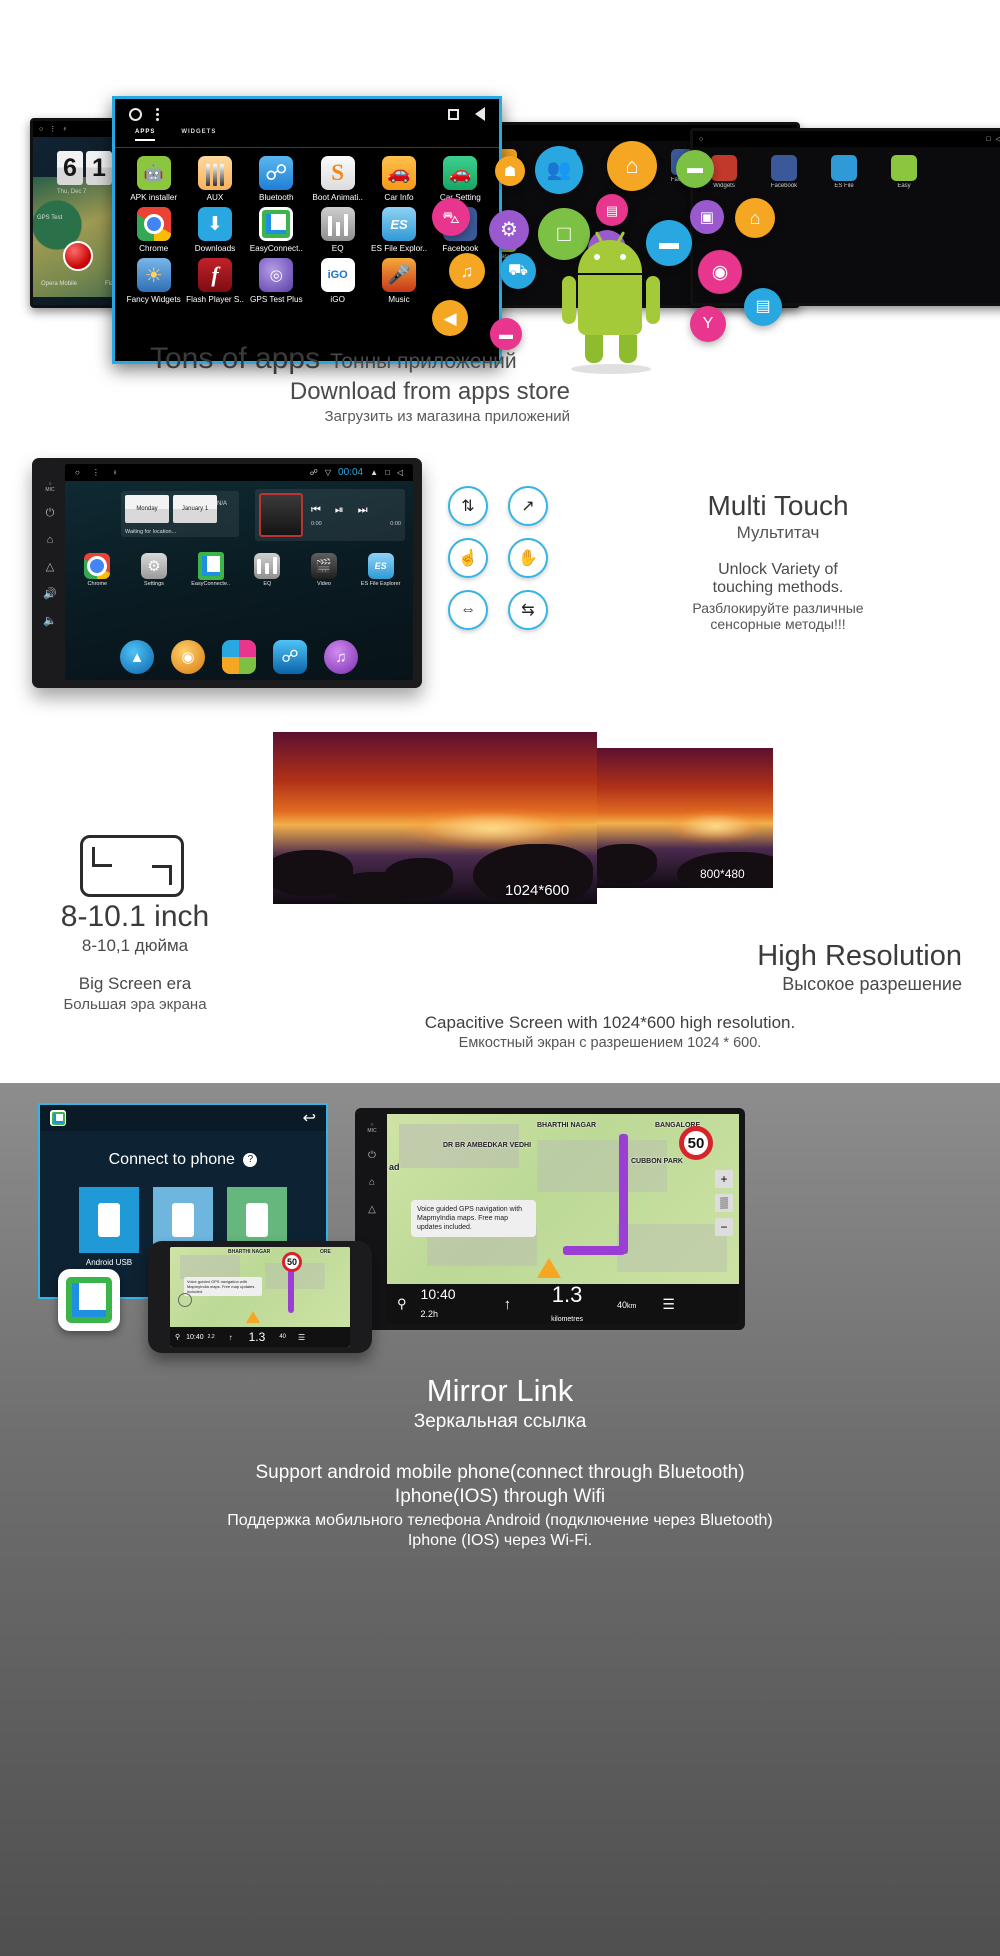 Image resolution: width=1000 pixels, height=1956 pixels. Describe the element at coordinates (724, 1203) in the screenshot. I see `map-grid-button: ▒` at that location.